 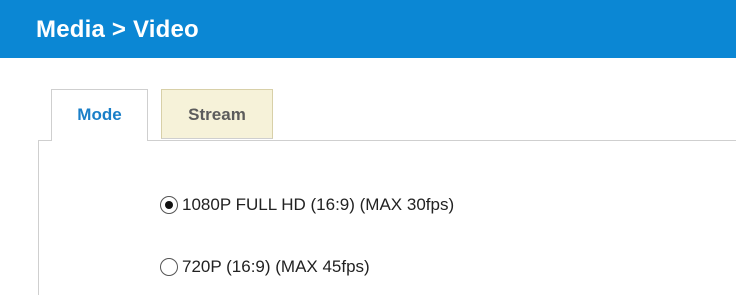 What do you see at coordinates (276, 266) in the screenshot?
I see `mode-option-label: 720P (16:9) (MAX 45fps)` at bounding box center [276, 266].